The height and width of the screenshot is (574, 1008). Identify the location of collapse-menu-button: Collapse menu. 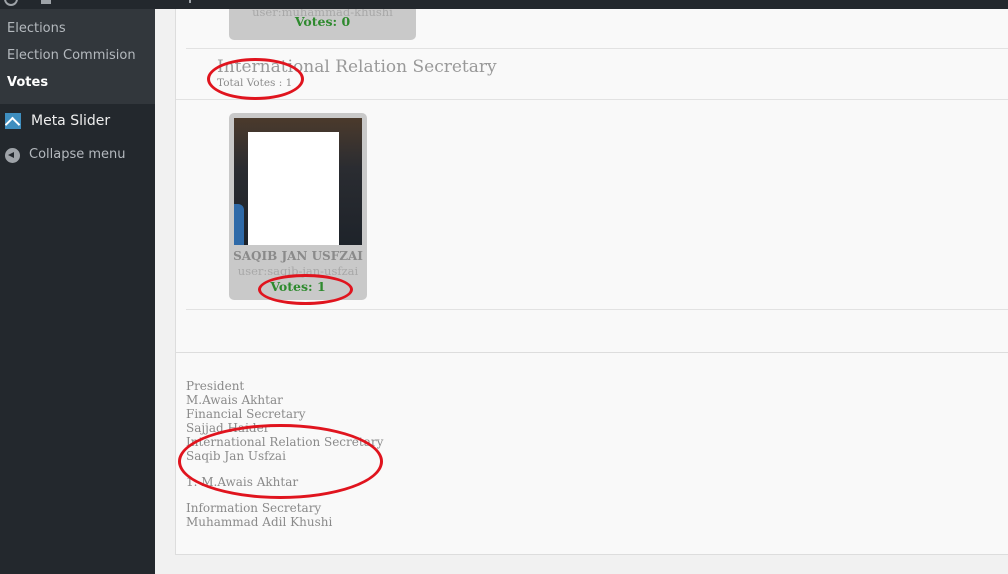
(77, 155).